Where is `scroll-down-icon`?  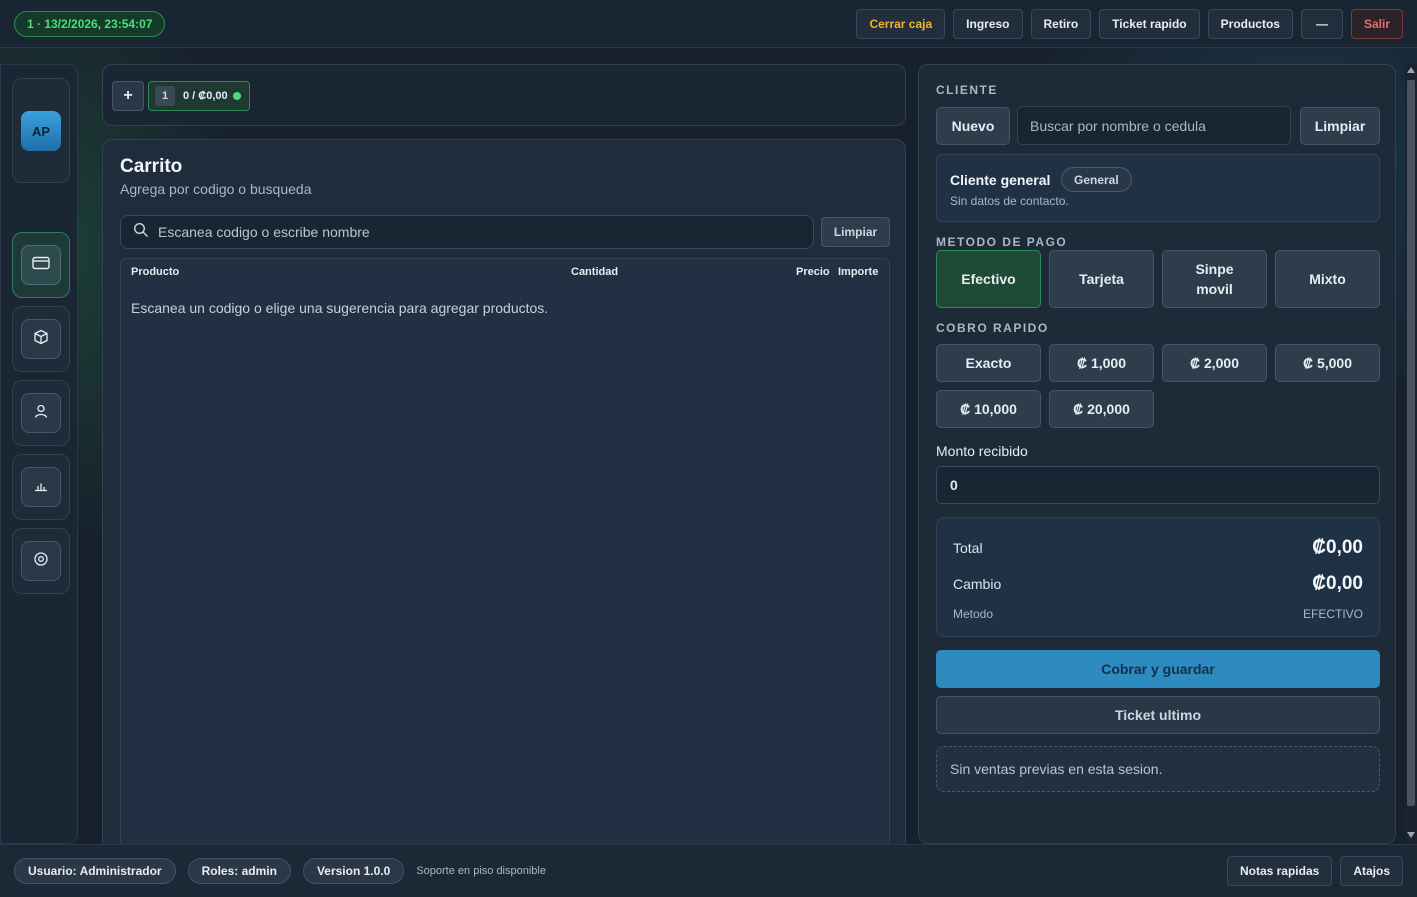
scroll-down-icon is located at coordinates (1411, 835).